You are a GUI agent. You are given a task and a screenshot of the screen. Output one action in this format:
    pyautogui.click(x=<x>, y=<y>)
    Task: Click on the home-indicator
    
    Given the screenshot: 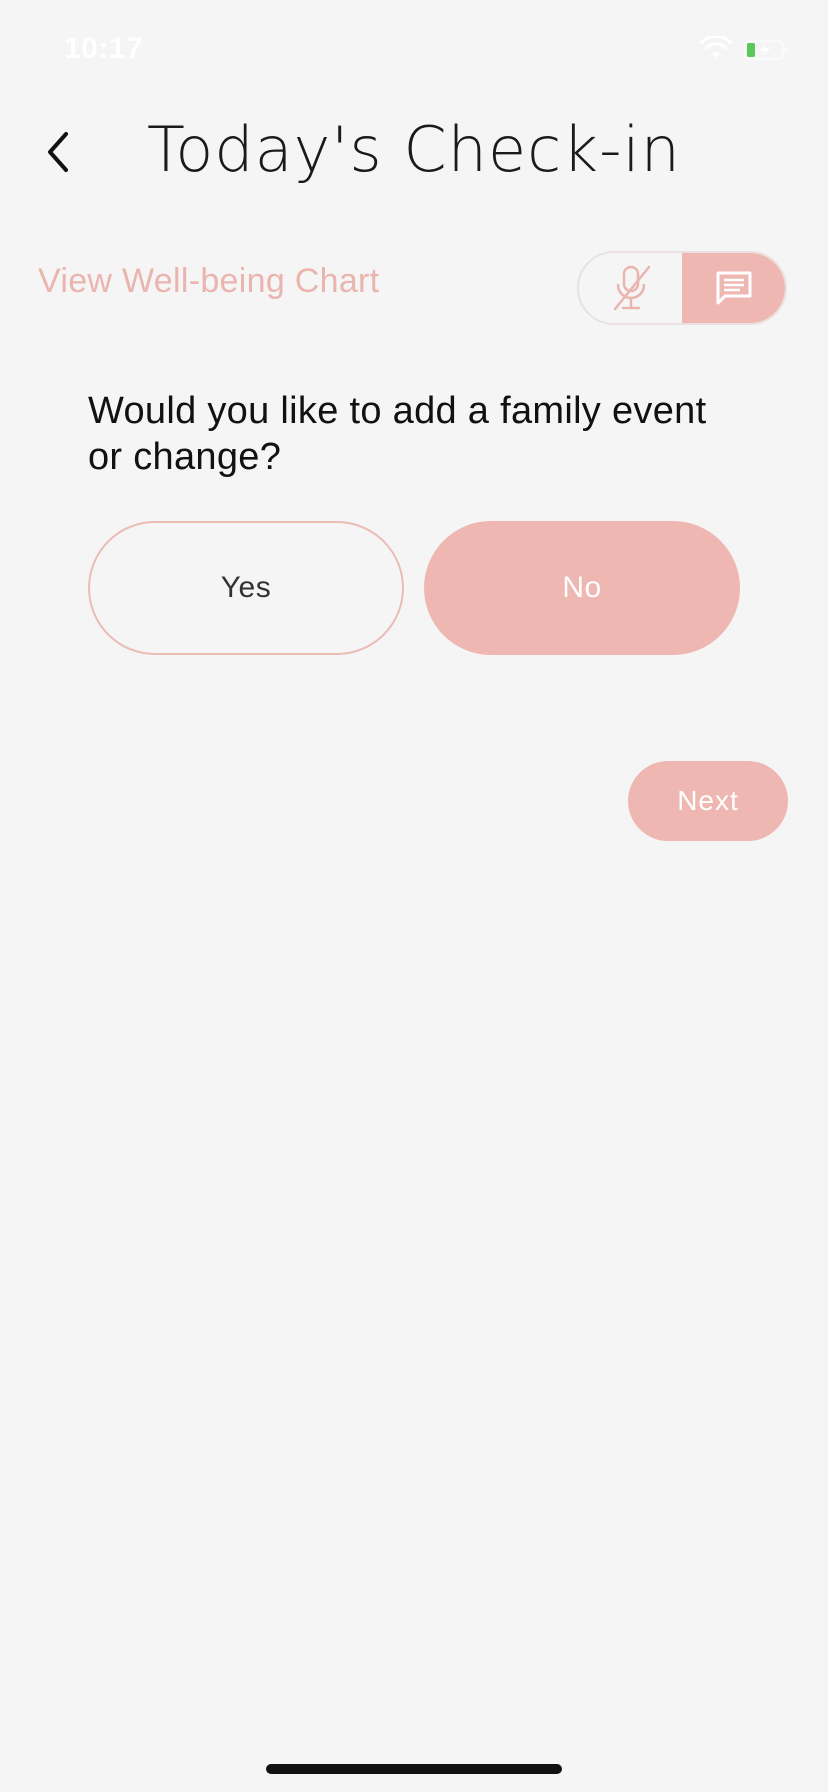 What is the action you would take?
    pyautogui.click(x=414, y=1769)
    